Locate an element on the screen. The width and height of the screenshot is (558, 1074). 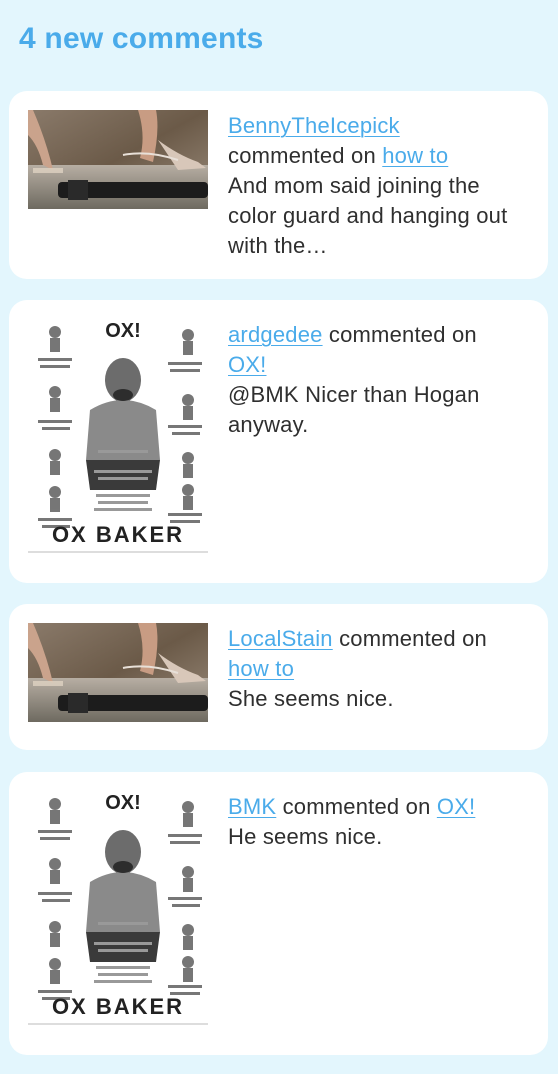
comment-author-link: ardgedee is located at coordinates (275, 334).